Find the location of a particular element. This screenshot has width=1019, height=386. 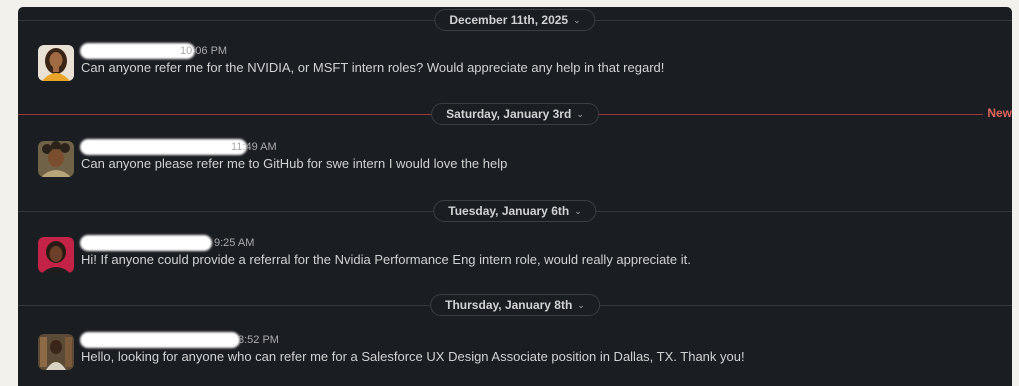

new-messages-label: New is located at coordinates (997, 113).